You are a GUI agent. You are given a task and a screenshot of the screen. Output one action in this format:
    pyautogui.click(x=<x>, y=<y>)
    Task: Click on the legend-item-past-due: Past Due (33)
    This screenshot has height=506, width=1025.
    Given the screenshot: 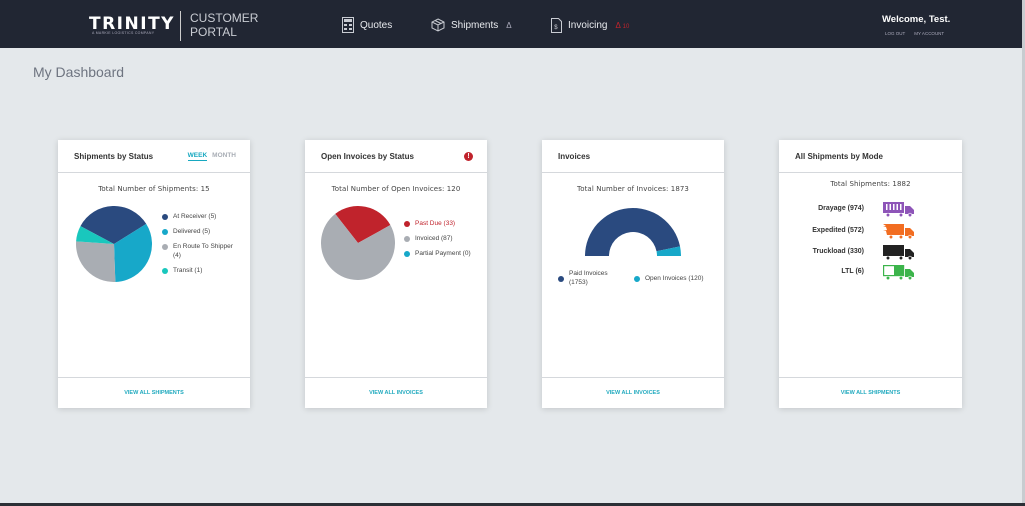 What is the action you would take?
    pyautogui.click(x=441, y=223)
    